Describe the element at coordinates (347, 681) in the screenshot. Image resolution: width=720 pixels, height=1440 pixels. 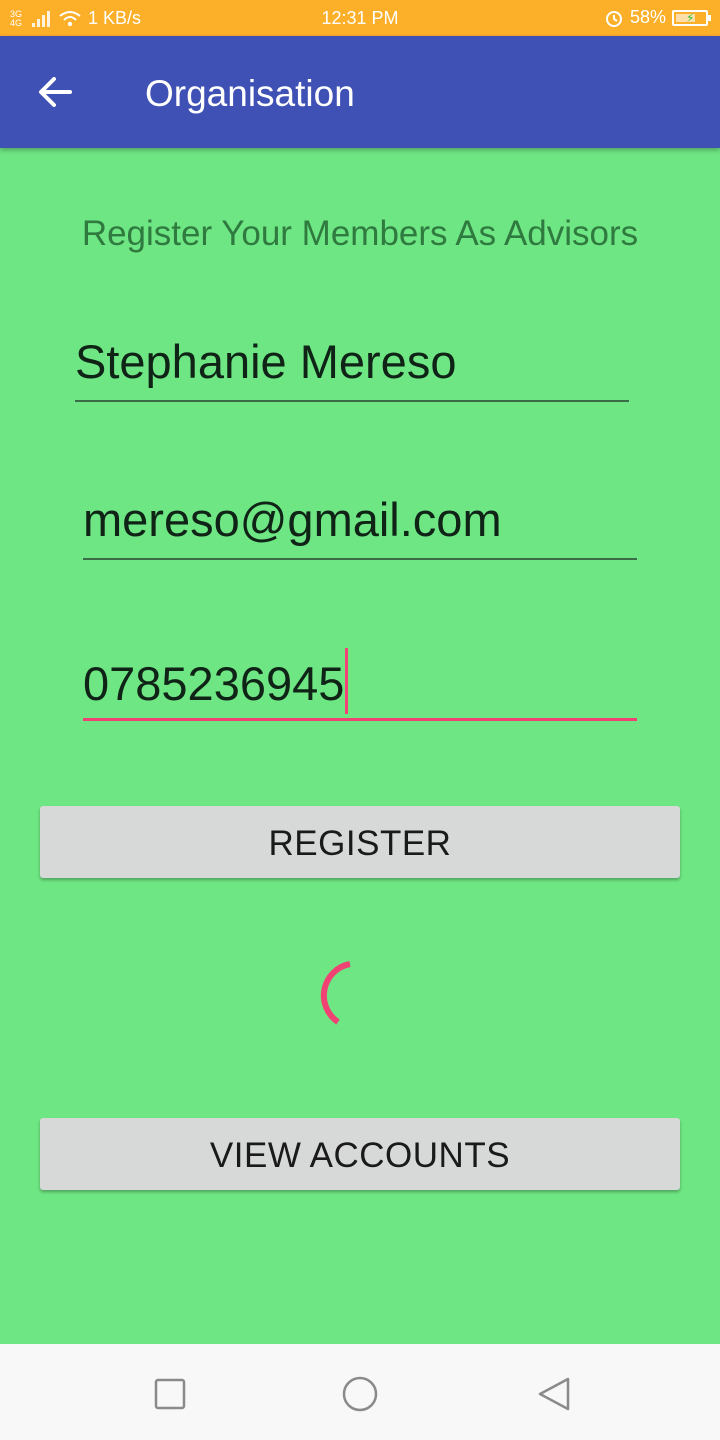
I see `text-cursor` at that location.